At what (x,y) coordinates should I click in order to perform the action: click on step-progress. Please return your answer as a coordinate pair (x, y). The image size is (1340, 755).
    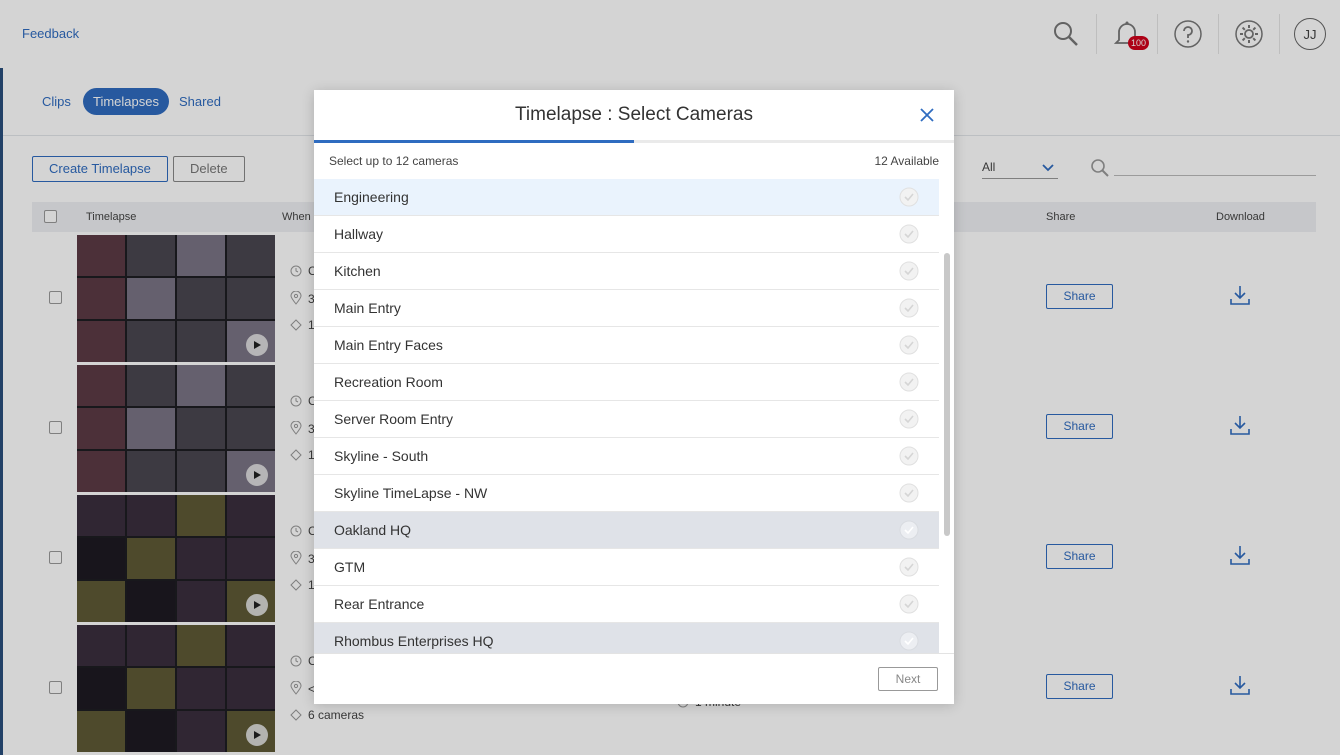
    Looking at the image, I should click on (634, 141).